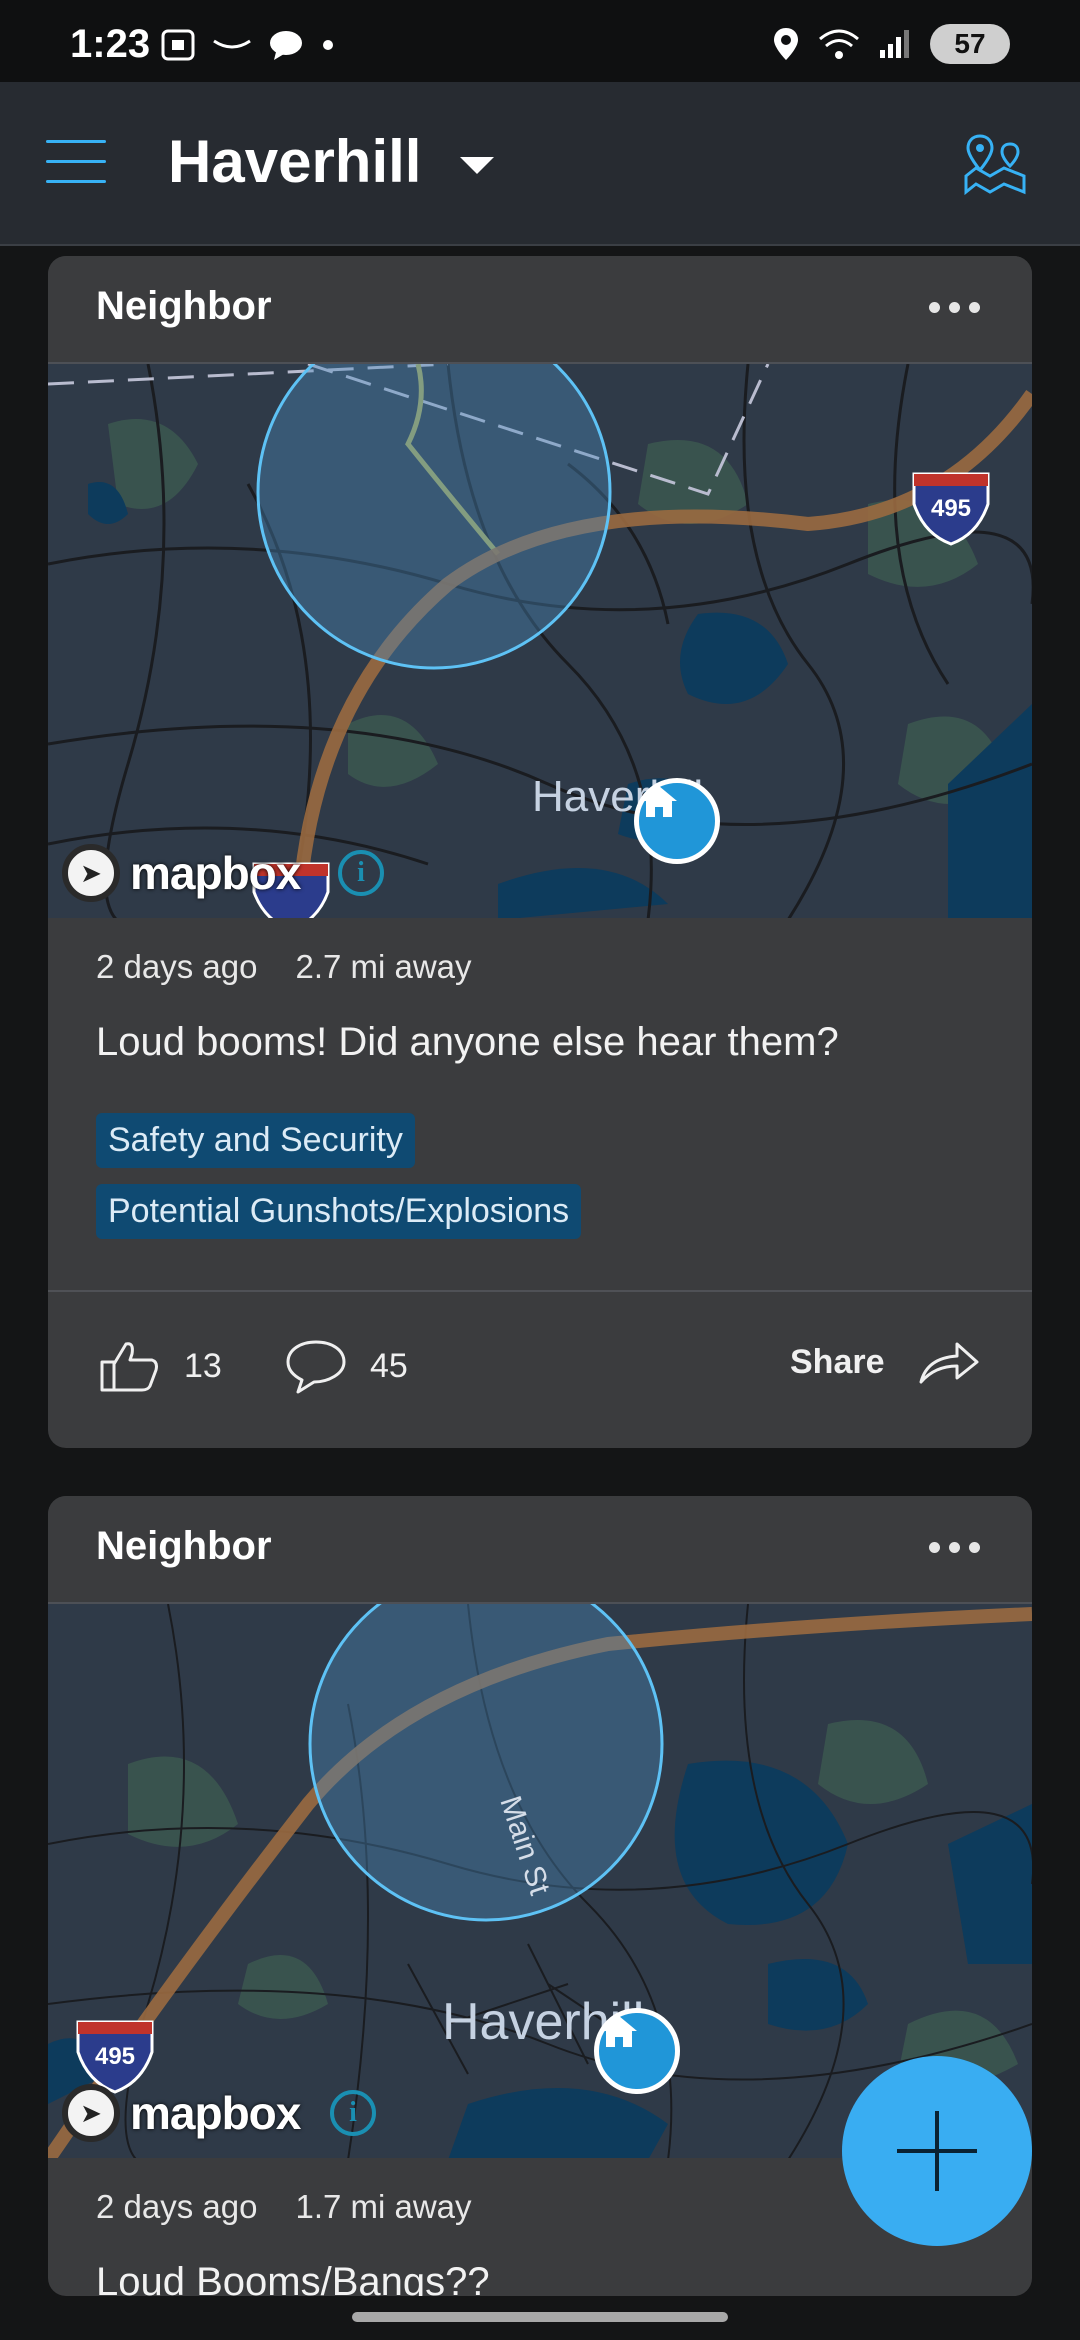 Image resolution: width=1080 pixels, height=2340 pixels. Describe the element at coordinates (839, 44) in the screenshot. I see `wifi-icon` at that location.